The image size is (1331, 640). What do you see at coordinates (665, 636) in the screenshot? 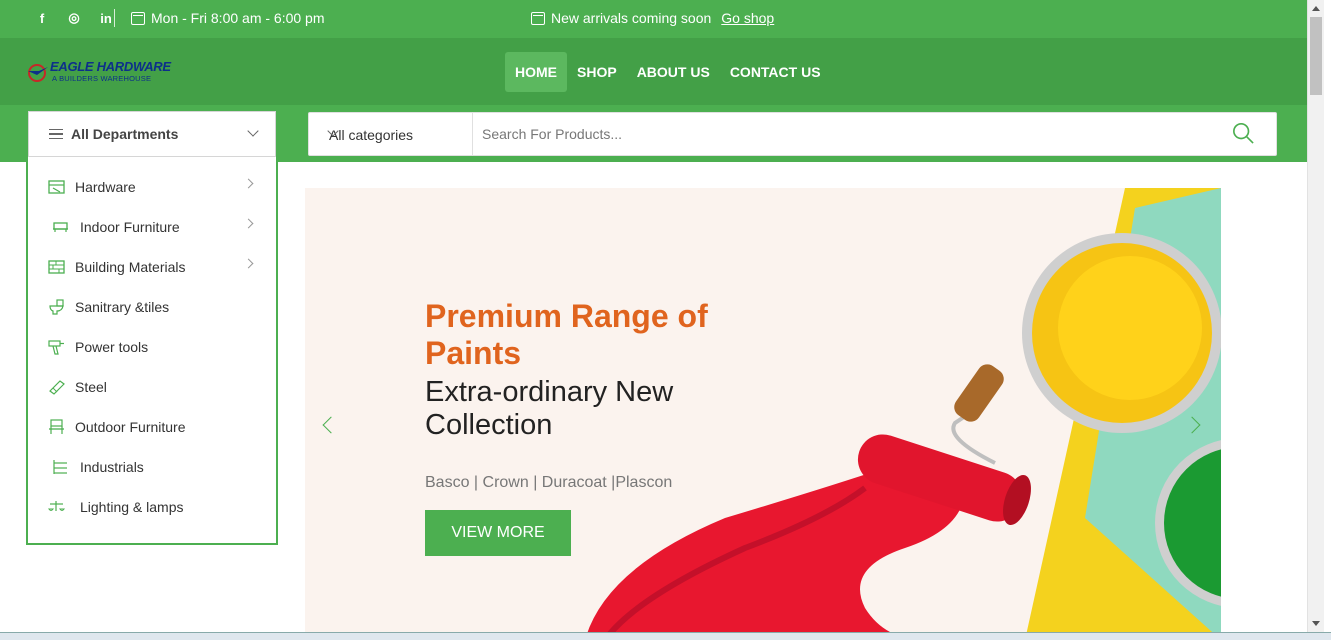
I see `bottom-edge` at bounding box center [665, 636].